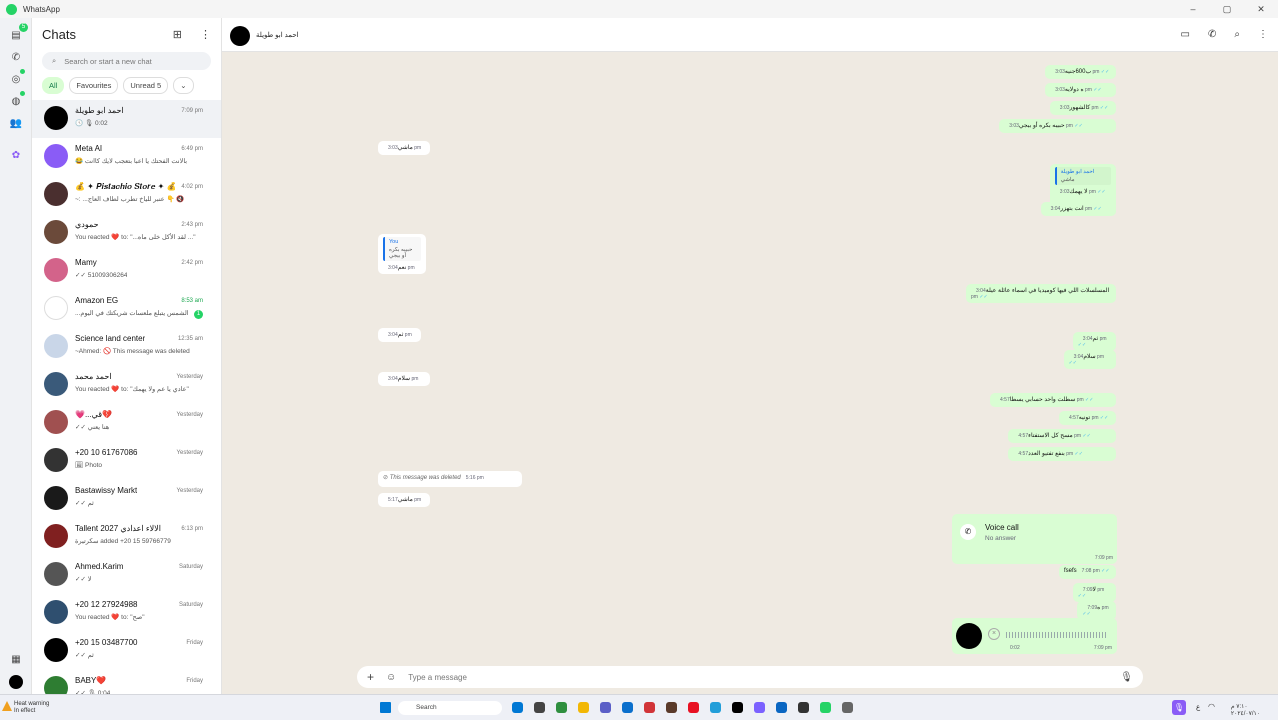  Describe the element at coordinates (1261, 9) in the screenshot. I see `close-window-button: ✕` at that location.